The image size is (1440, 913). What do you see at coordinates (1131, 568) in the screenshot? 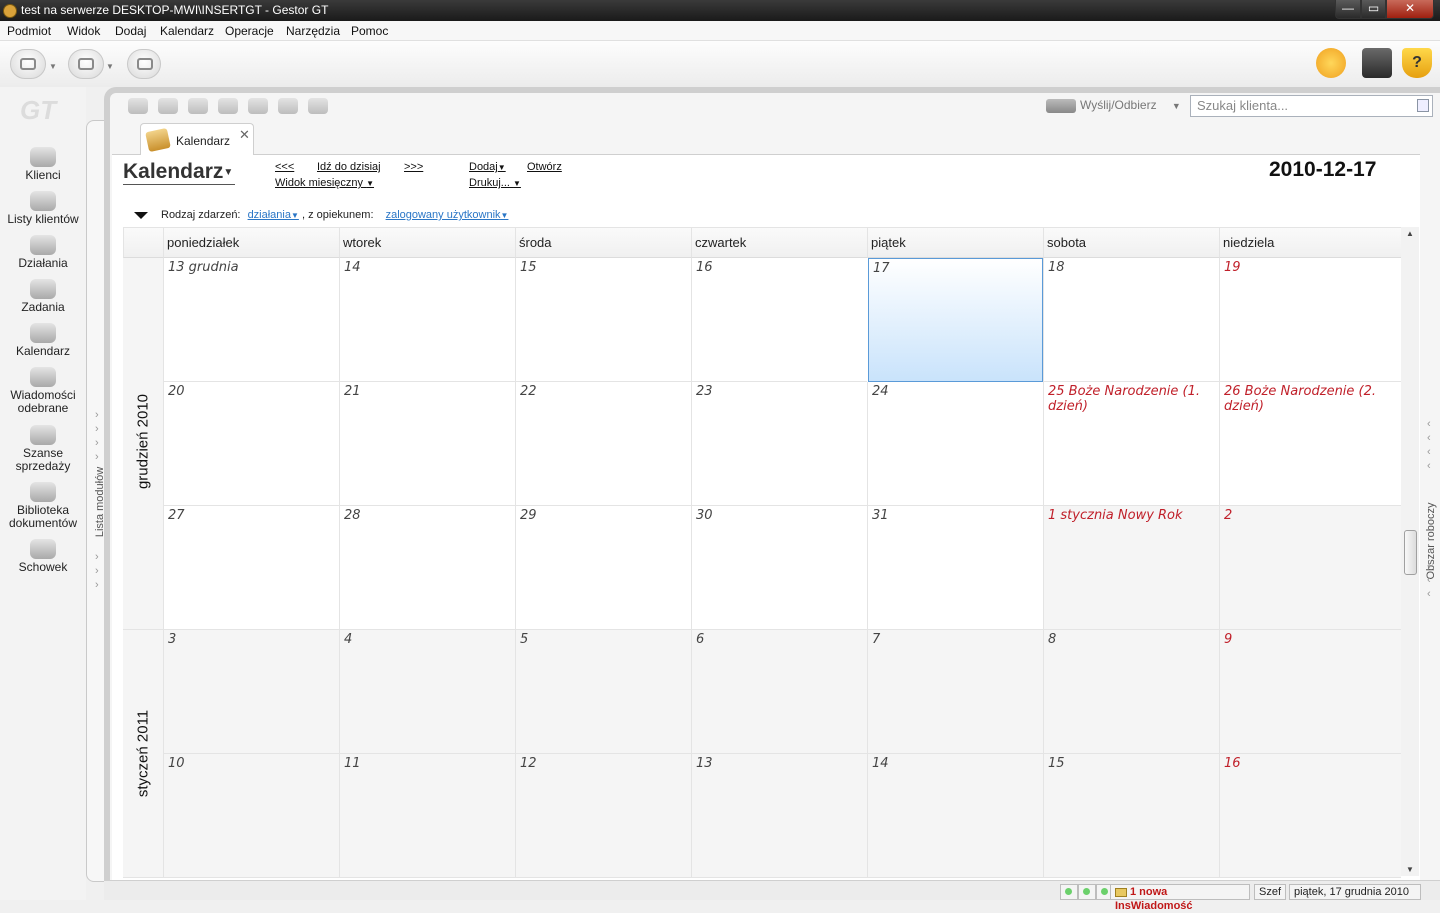
I see `day-cell: 1 stycznia Nowy Rok` at bounding box center [1131, 568].